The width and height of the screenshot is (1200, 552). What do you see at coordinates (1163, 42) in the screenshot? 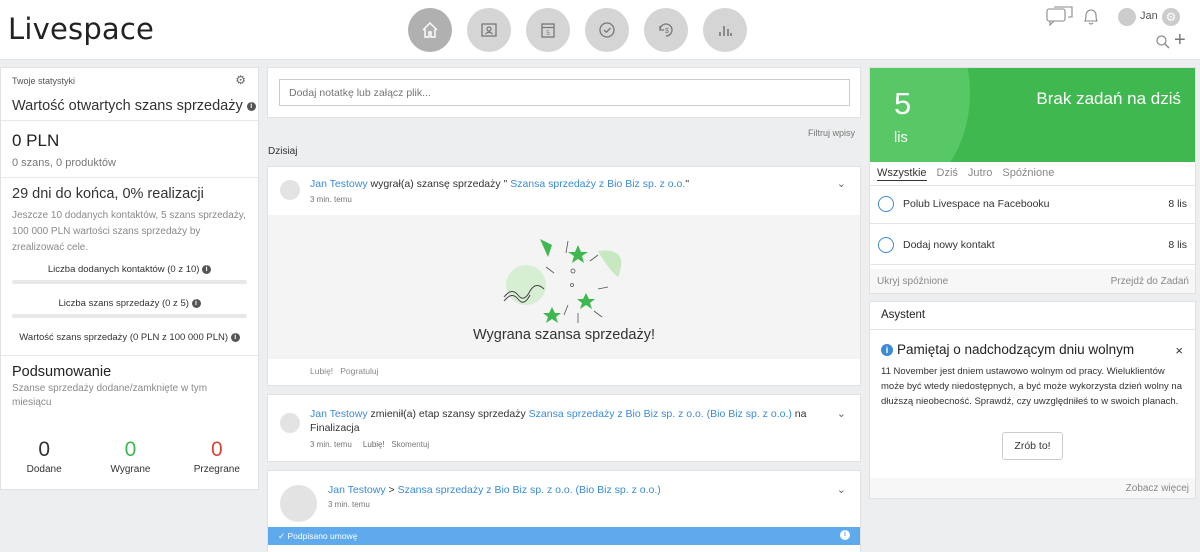
I see `search-icon` at bounding box center [1163, 42].